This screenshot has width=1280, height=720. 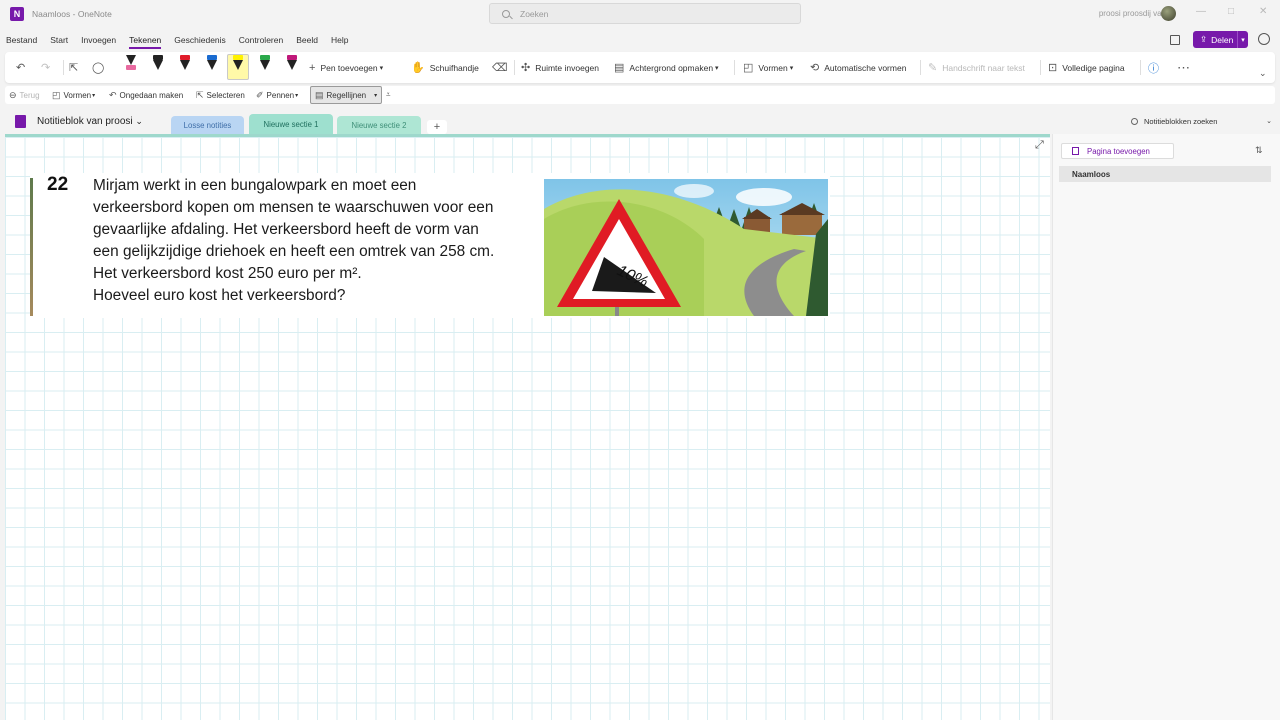 I want to click on select-button: ⇱ Selecteren, so click(x=220, y=95).